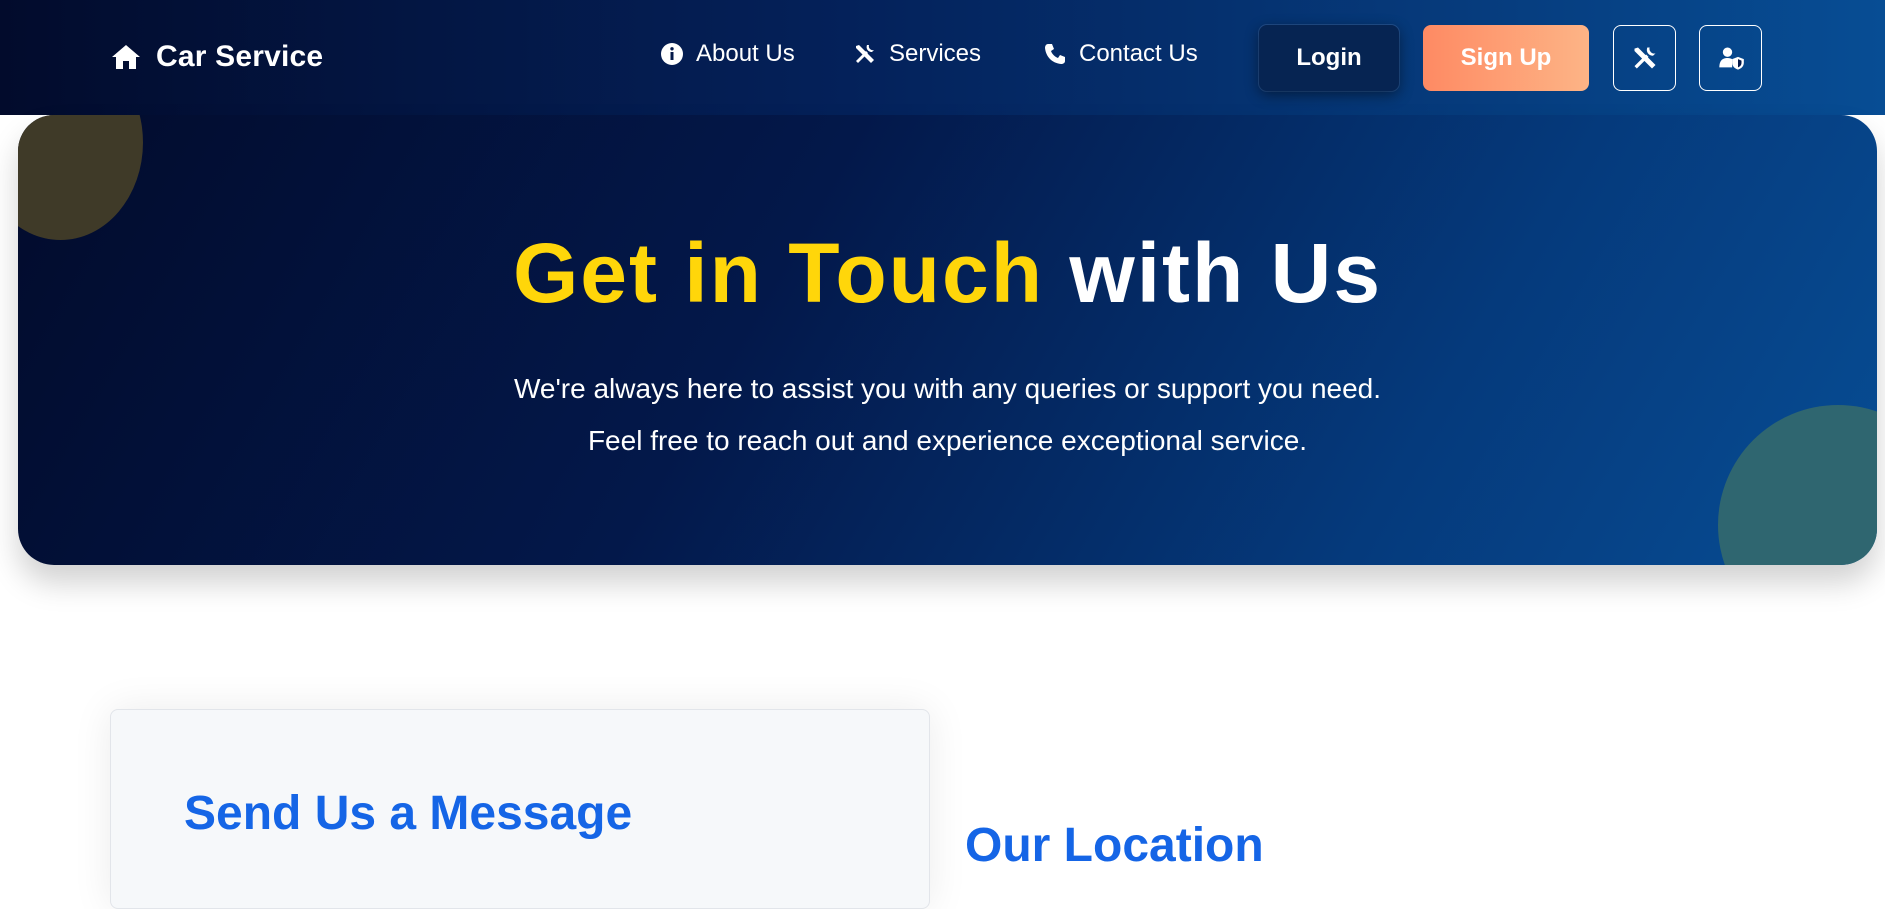 The height and width of the screenshot is (909, 1885). I want to click on form-title: Send Us a Message, so click(408, 813).